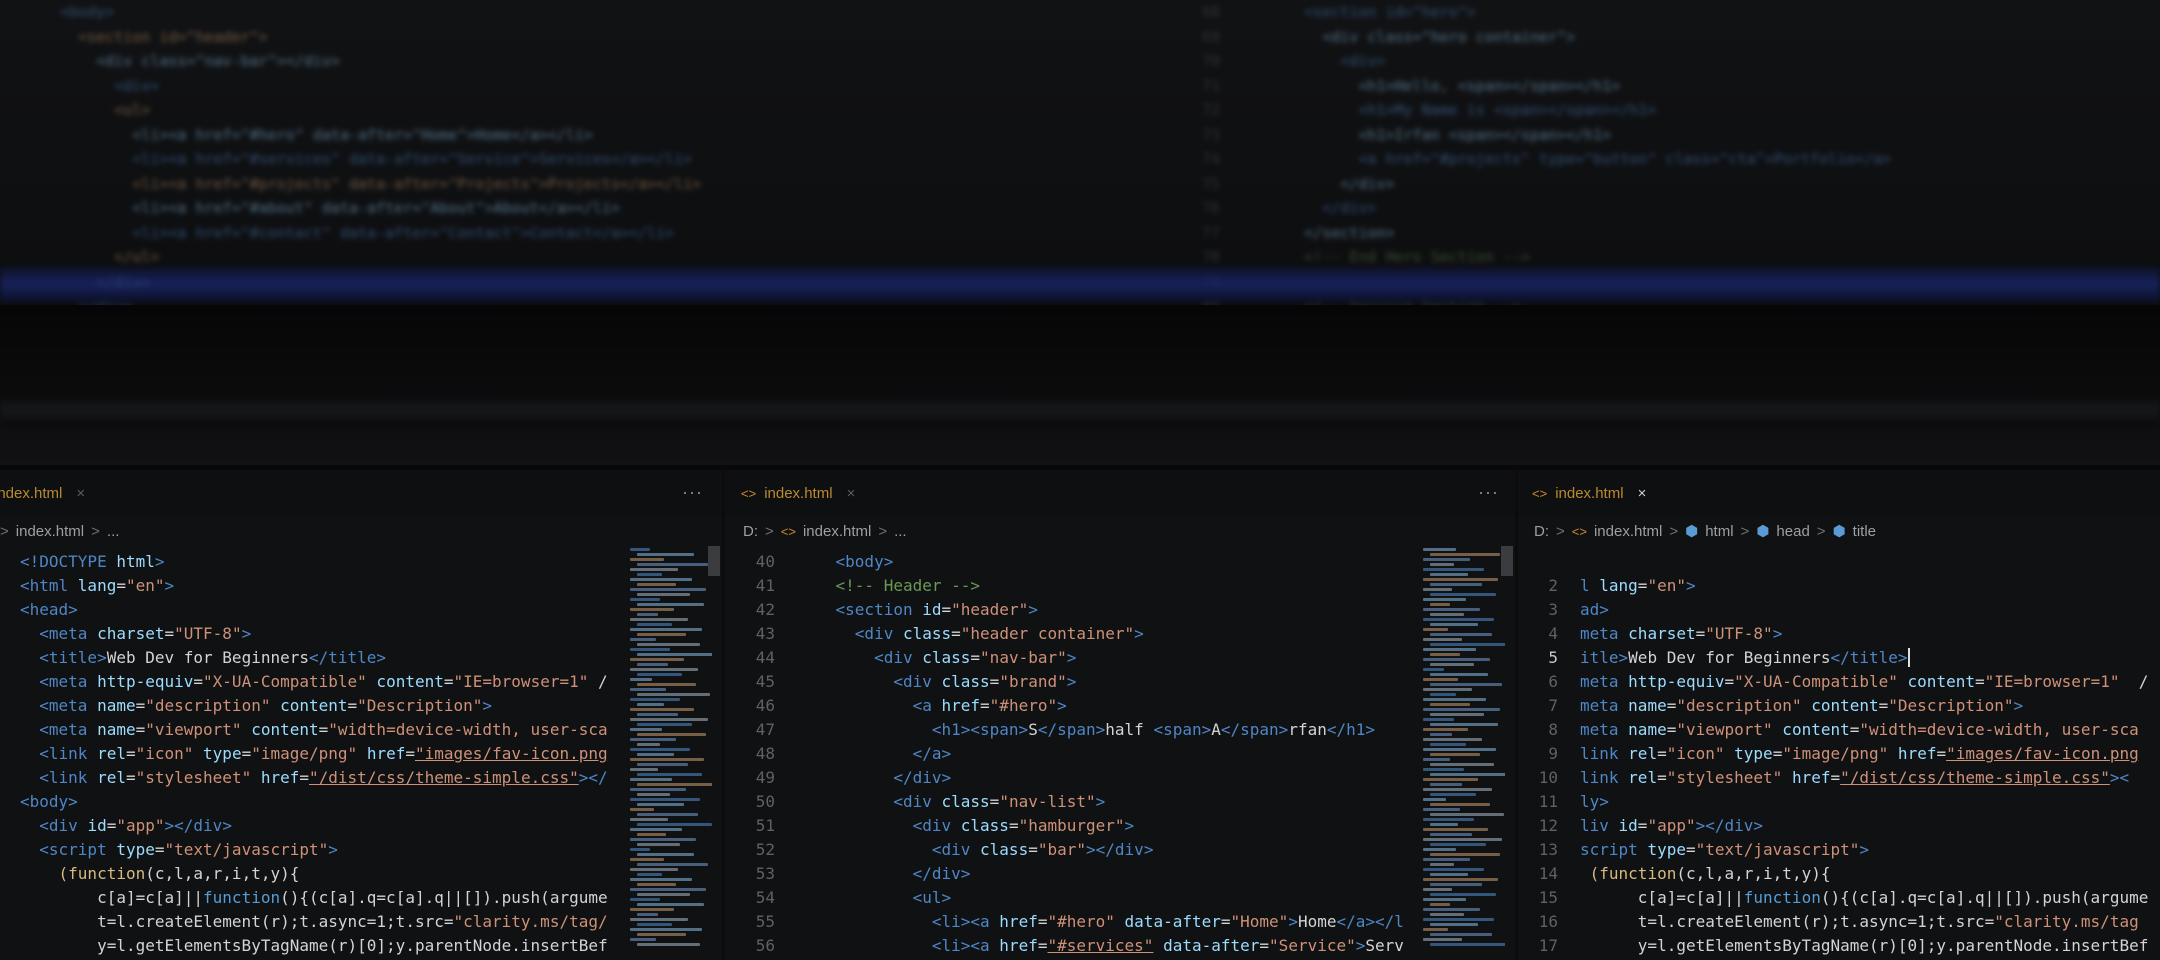 This screenshot has height=960, width=2160. What do you see at coordinates (1604, 753) in the screenshot?
I see `code-token: link` at bounding box center [1604, 753].